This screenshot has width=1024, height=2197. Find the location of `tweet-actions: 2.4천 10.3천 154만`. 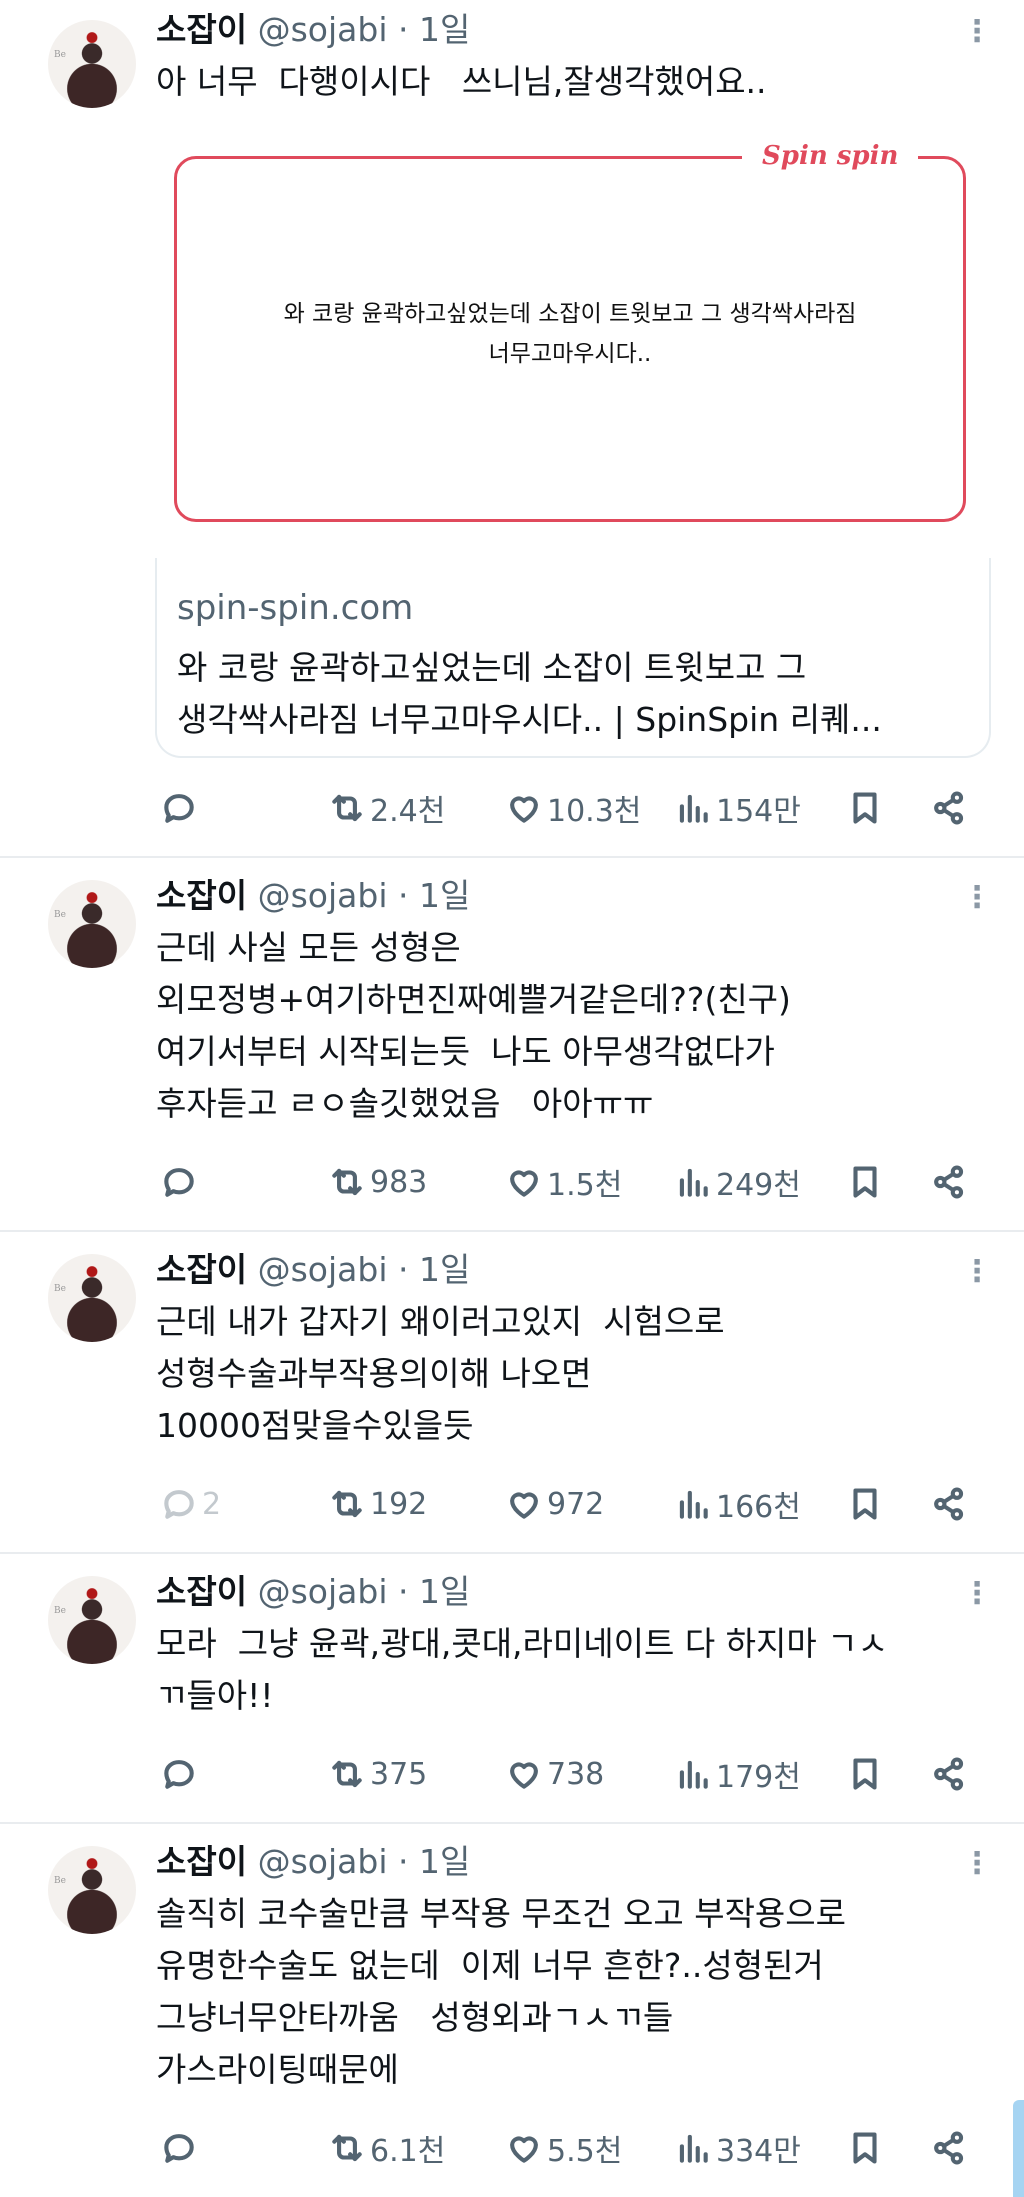

tweet-actions: 2.4천 10.3천 154만 is located at coordinates (512, 808).